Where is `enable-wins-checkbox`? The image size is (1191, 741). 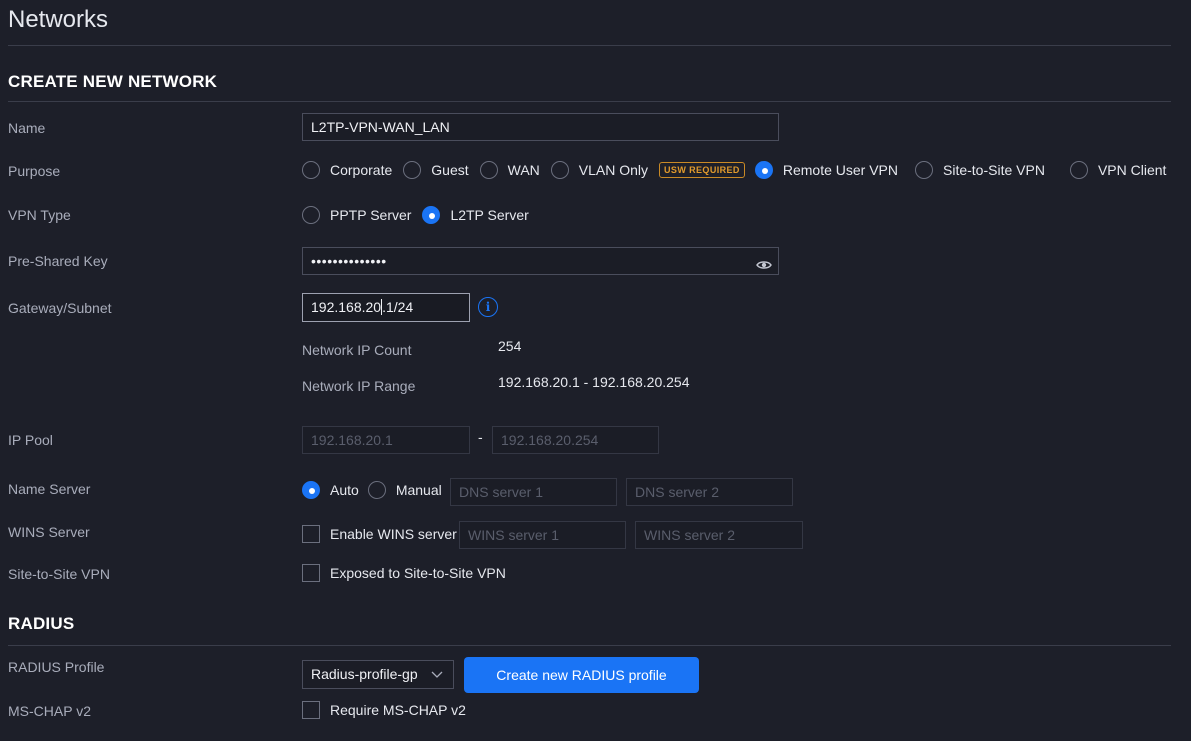
enable-wins-checkbox is located at coordinates (311, 534).